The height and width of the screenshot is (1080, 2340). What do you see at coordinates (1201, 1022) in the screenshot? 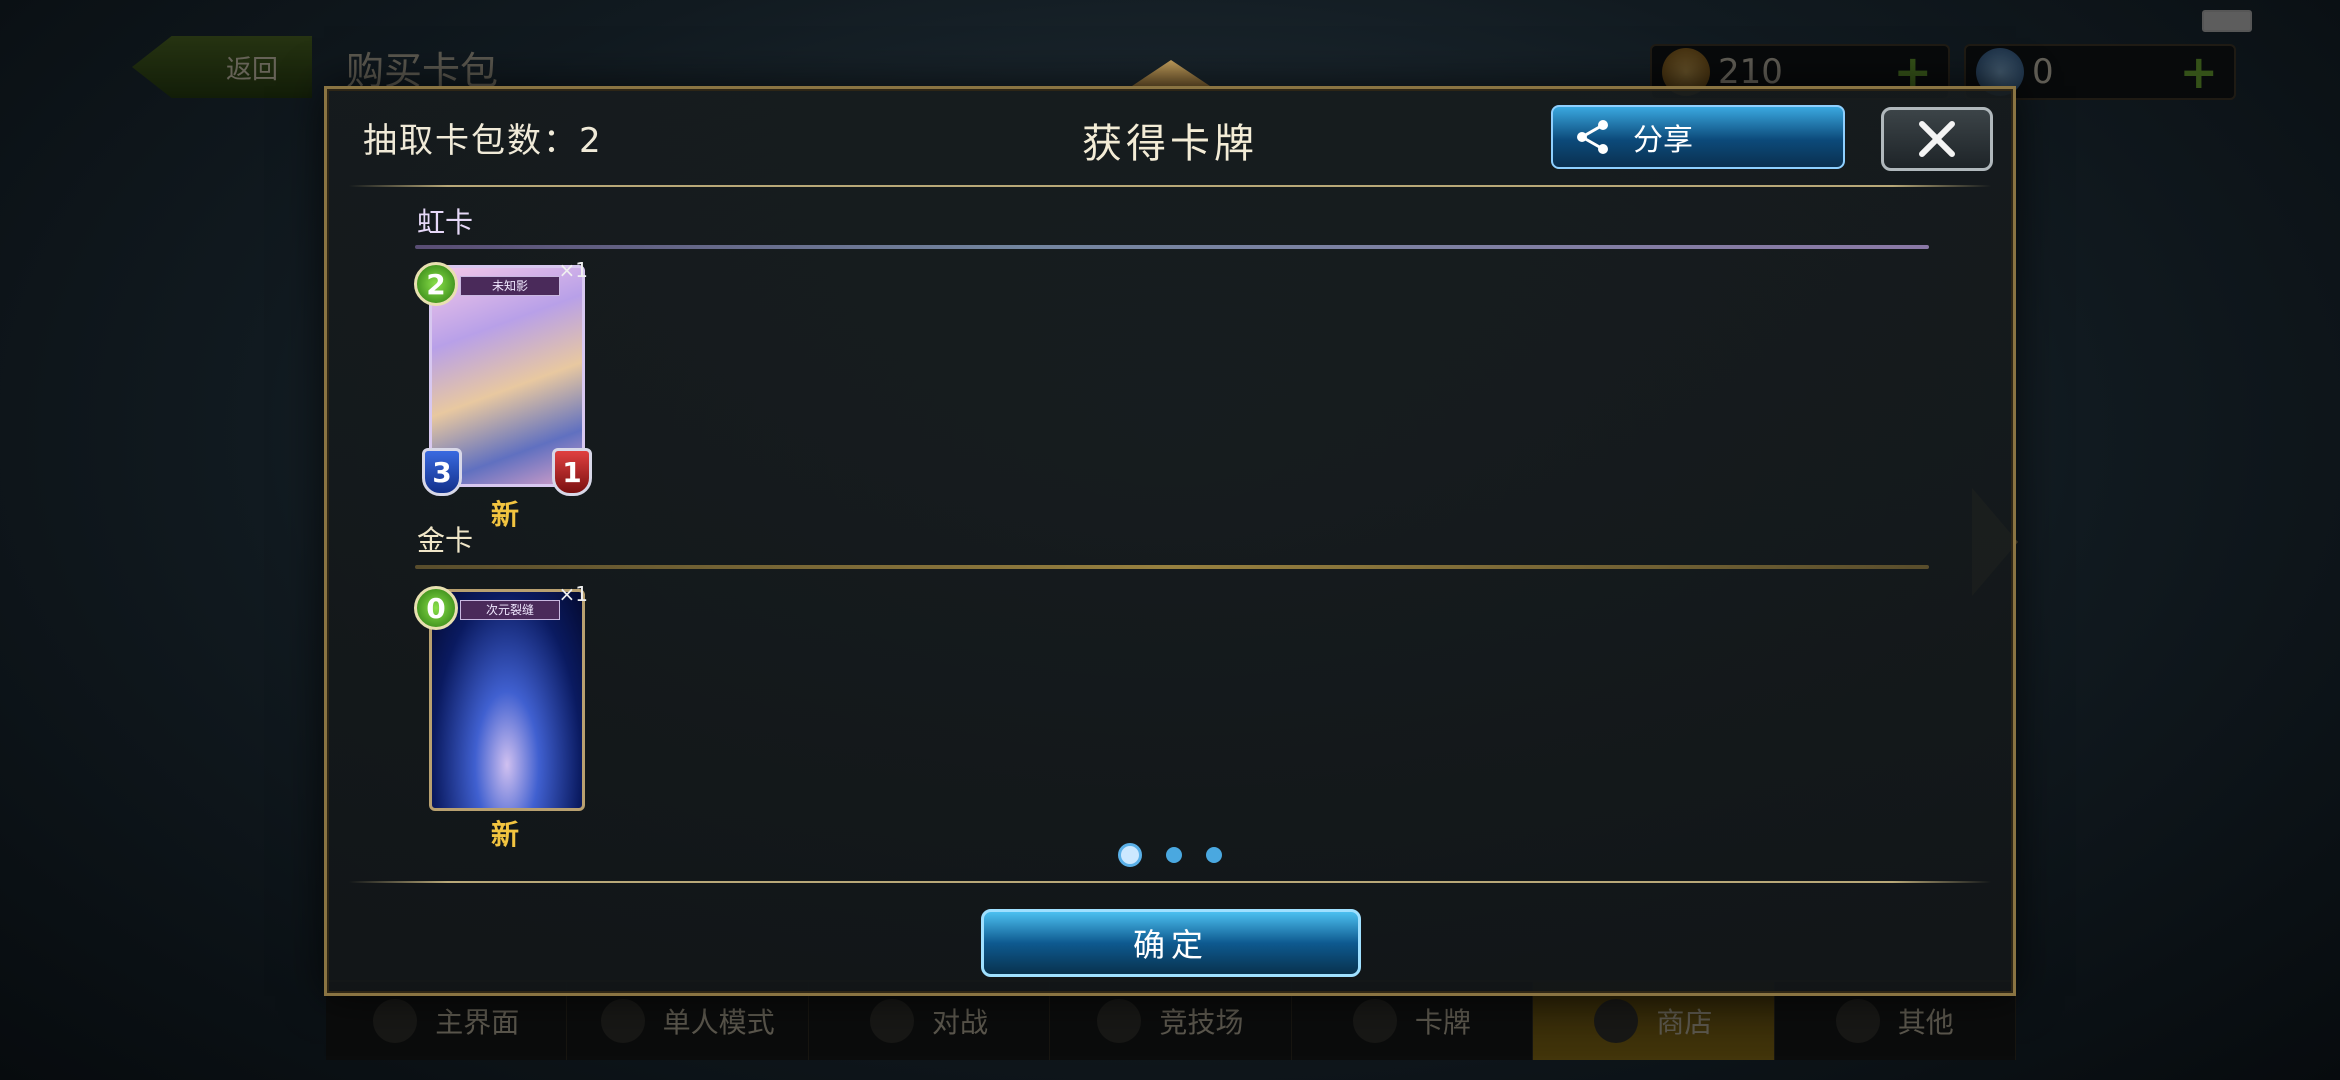
I see `nav-label: 竞技场` at bounding box center [1201, 1022].